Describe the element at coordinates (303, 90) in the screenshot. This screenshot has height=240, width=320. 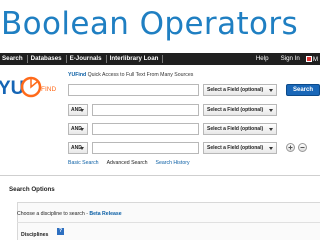
I see `search-button: Search` at that location.